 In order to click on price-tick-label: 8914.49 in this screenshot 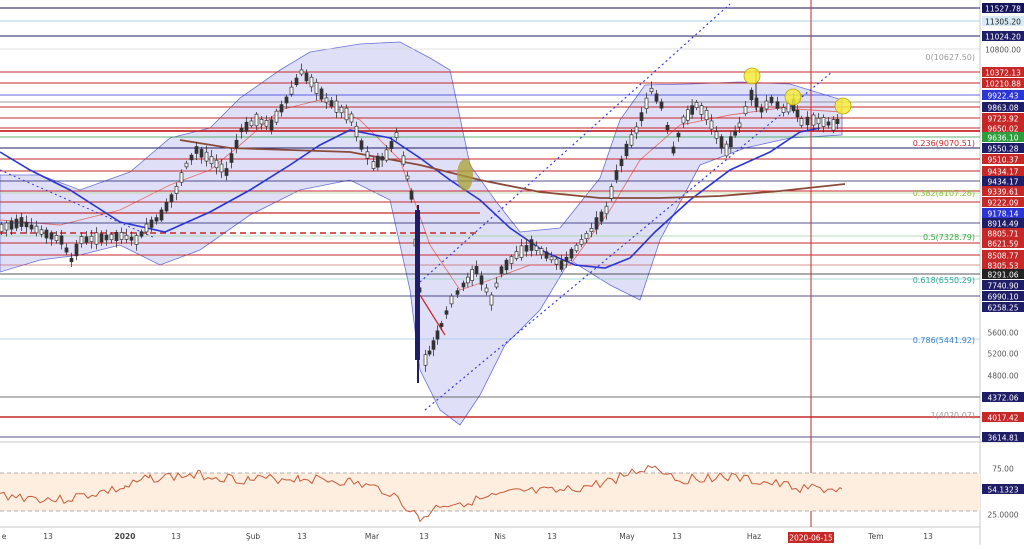, I will do `click(1002, 224)`.